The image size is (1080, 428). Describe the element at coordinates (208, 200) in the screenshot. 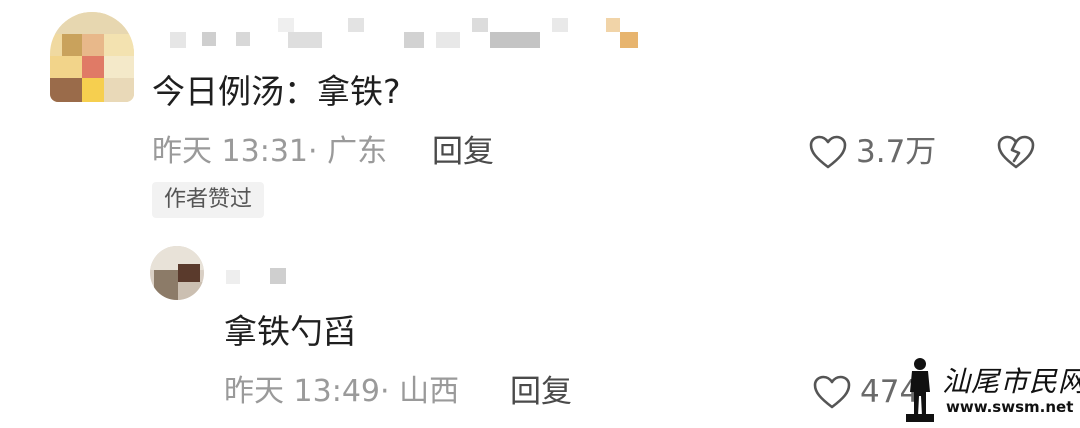

I see `author-liked-badge: 作者赞过` at that location.